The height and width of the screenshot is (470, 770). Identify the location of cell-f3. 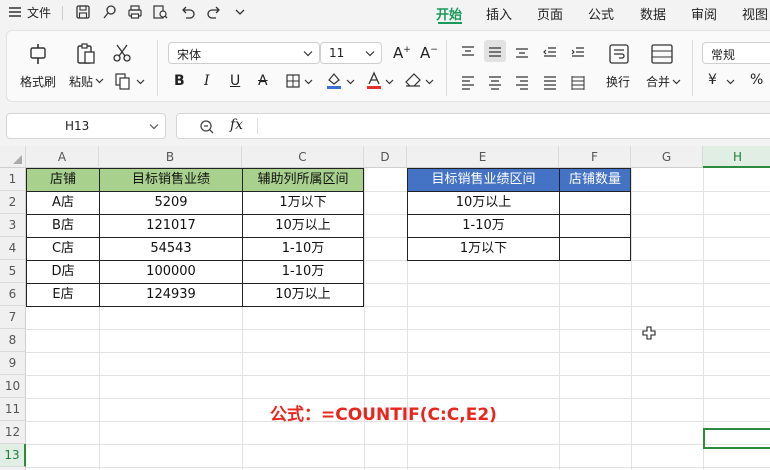
(595, 226).